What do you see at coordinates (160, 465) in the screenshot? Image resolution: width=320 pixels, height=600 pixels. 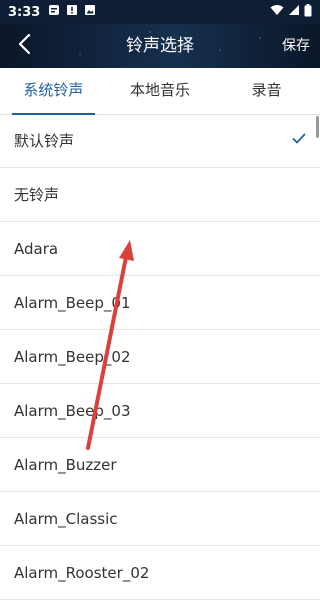 I see `list-item: Alarm_Buzzer` at bounding box center [160, 465].